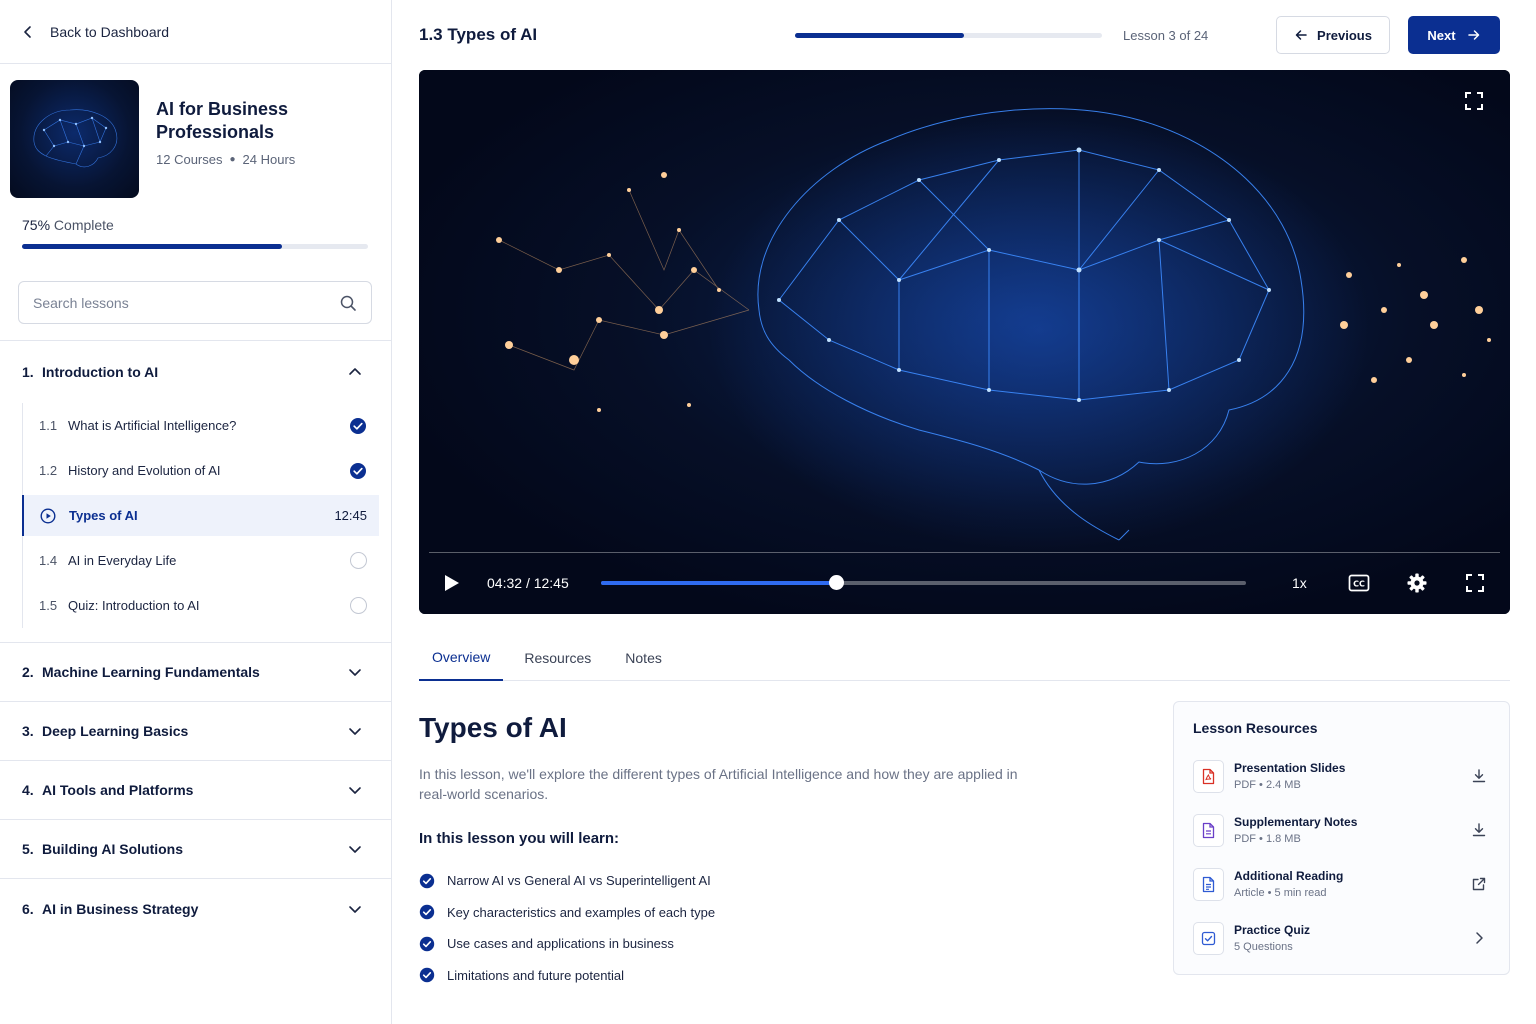 The height and width of the screenshot is (1024, 1536). I want to click on incomplete-circle-icon, so click(358, 560).